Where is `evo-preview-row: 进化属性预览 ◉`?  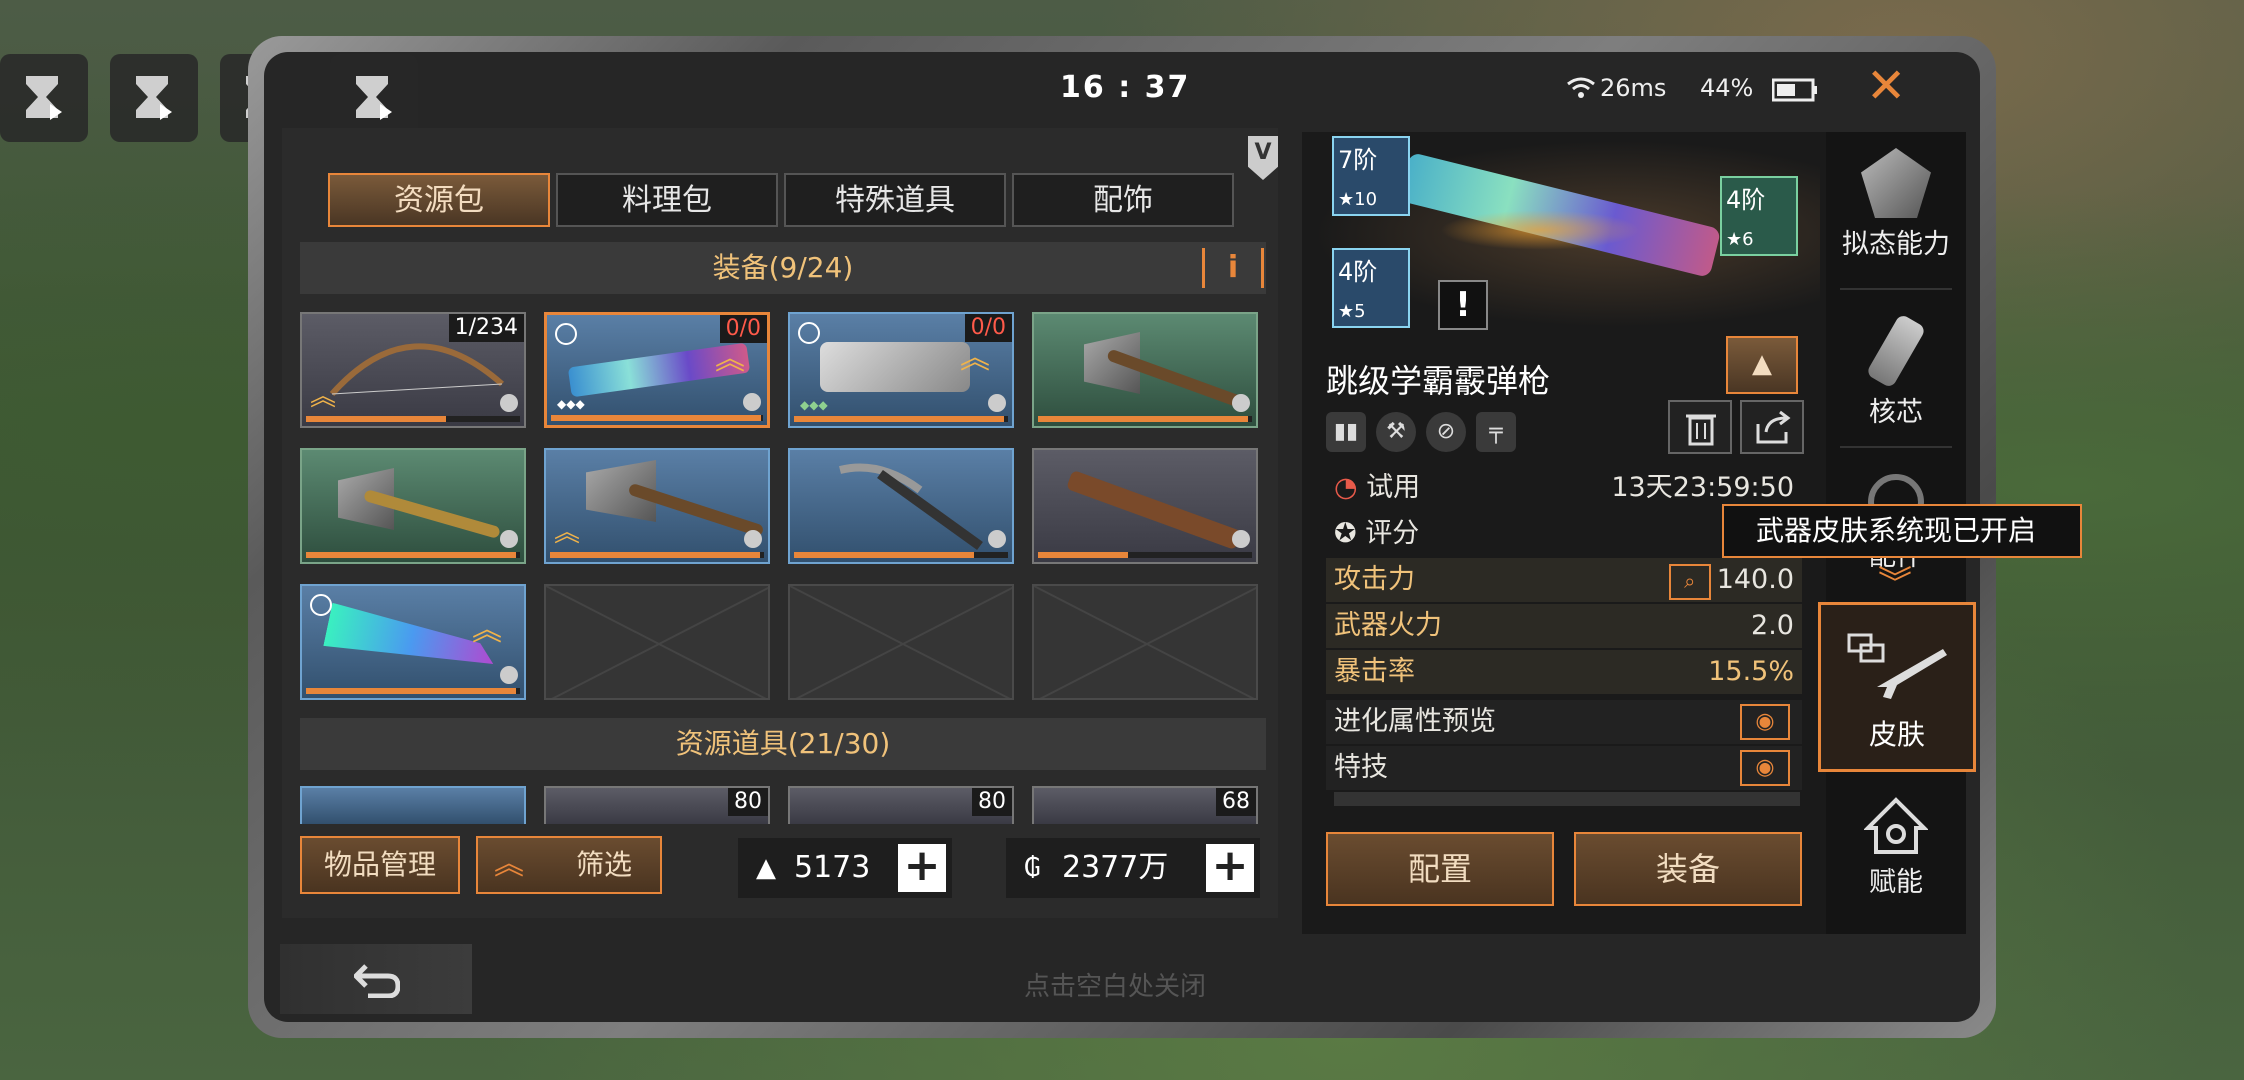 evo-preview-row: 进化属性预览 ◉ is located at coordinates (1564, 722).